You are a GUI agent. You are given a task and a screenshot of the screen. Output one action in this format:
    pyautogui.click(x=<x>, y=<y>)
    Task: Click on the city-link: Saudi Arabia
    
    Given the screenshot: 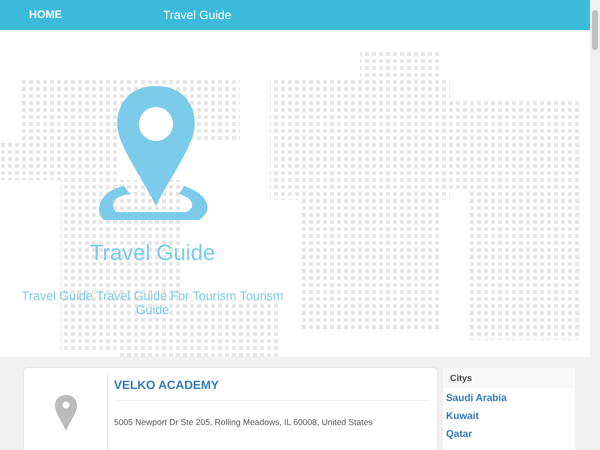 What is the action you would take?
    pyautogui.click(x=510, y=399)
    